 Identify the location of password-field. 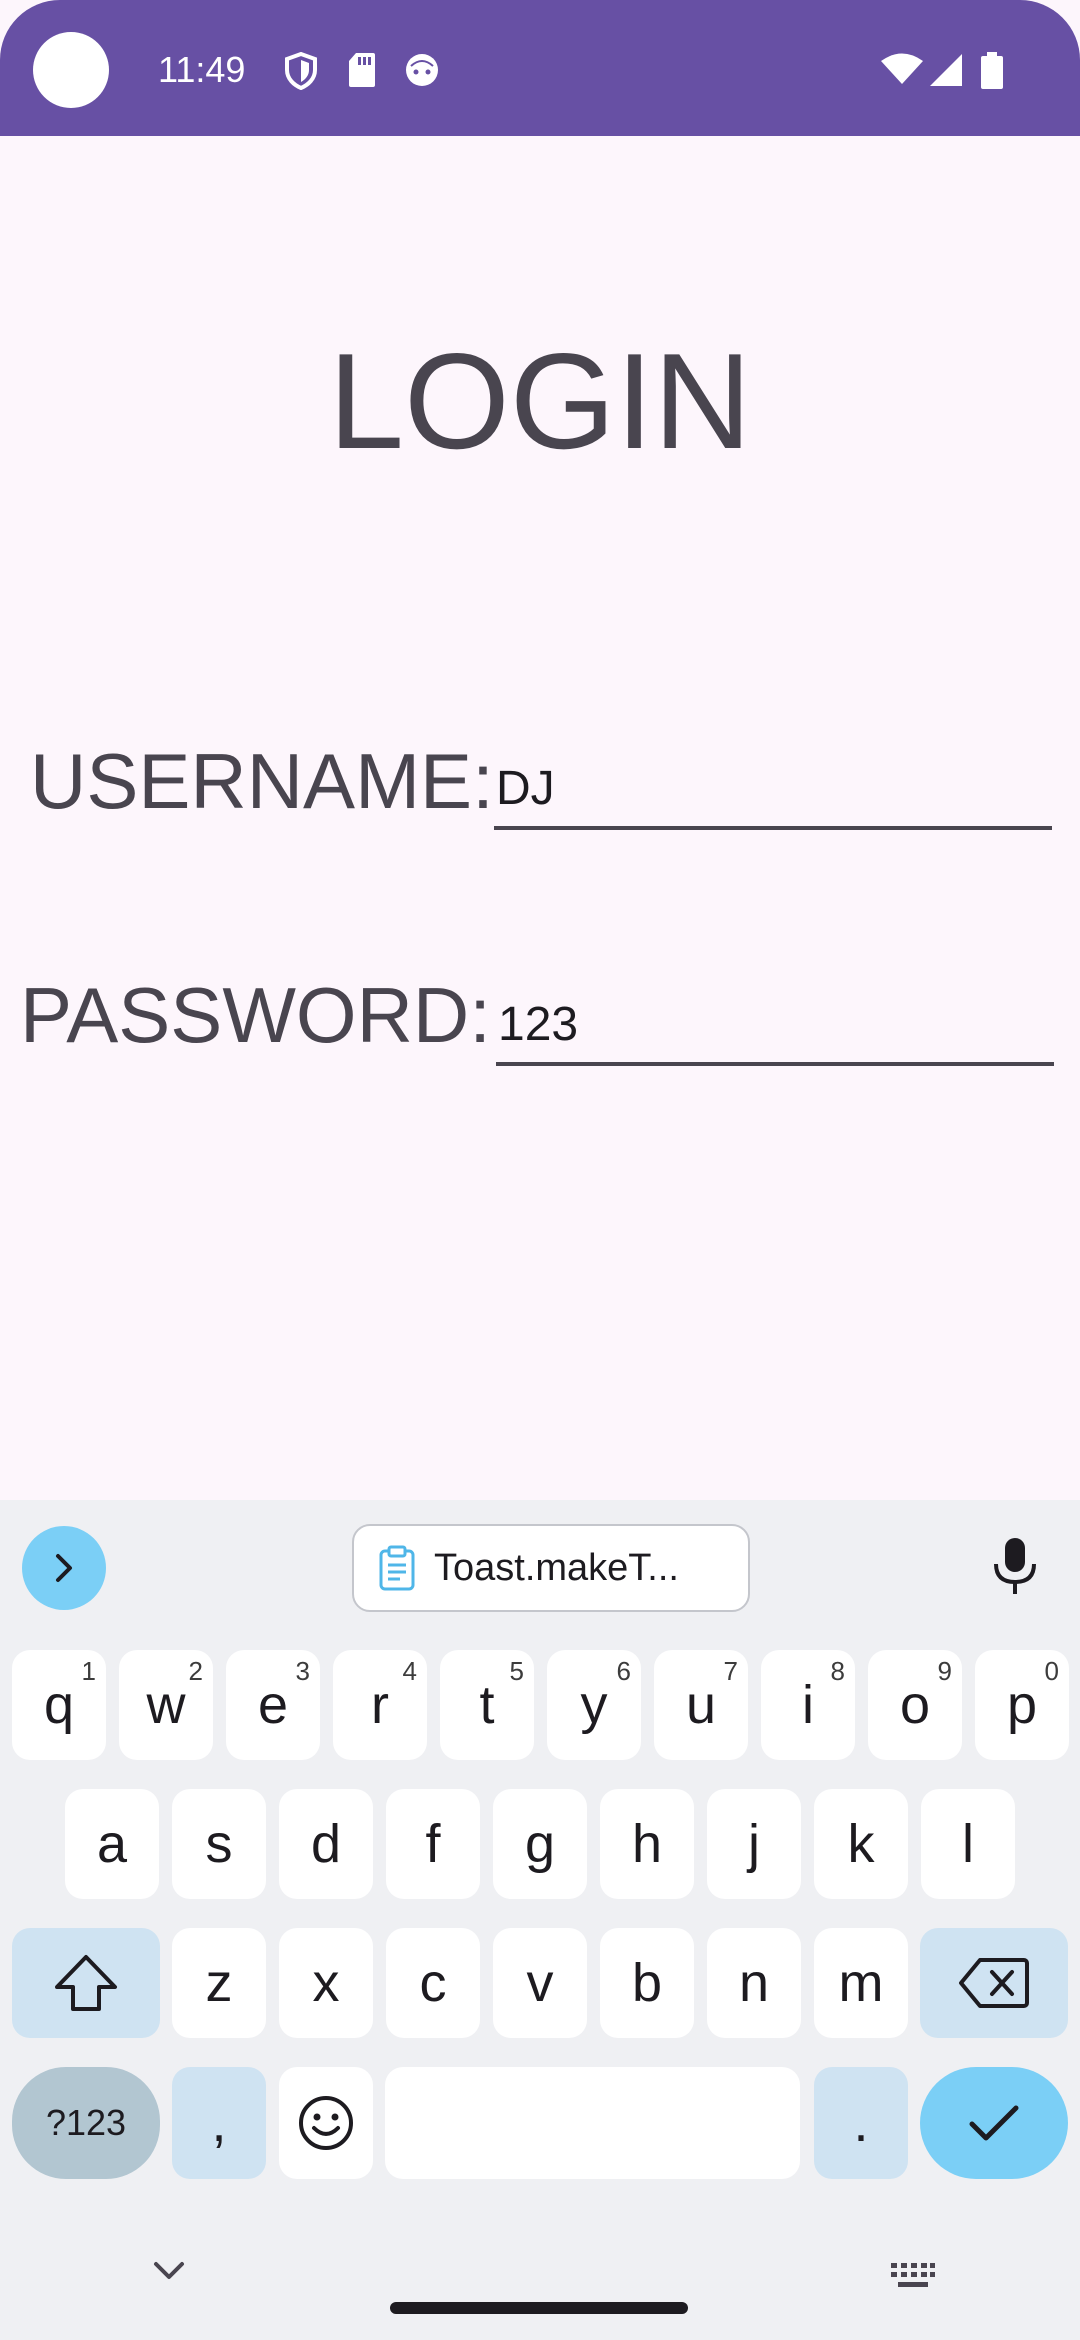
(775, 1026).